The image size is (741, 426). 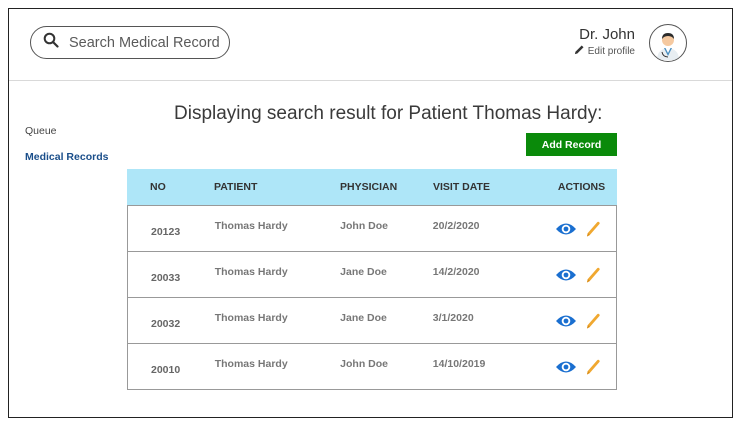 I want to click on add-record-button: Add Record, so click(x=571, y=144).